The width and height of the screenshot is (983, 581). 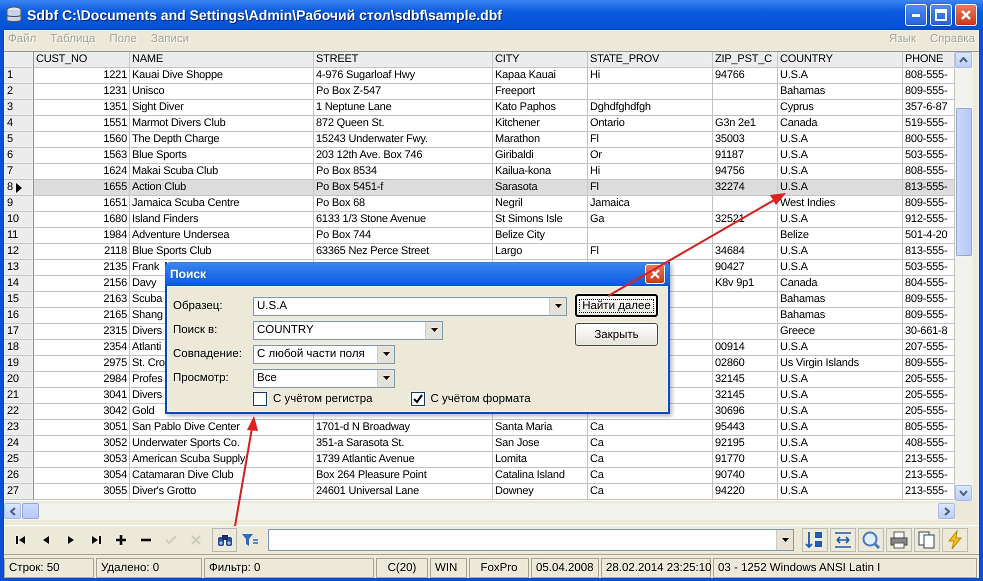 I want to click on maximize-button, so click(x=941, y=15).